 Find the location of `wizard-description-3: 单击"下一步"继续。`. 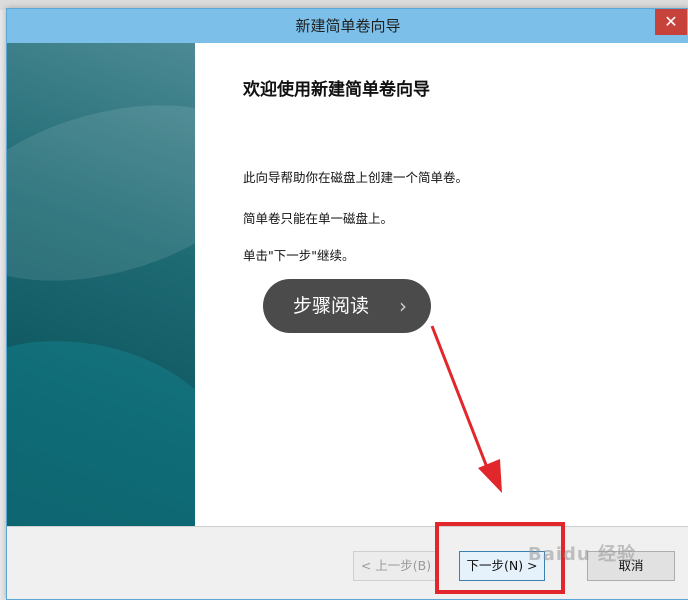

wizard-description-3: 单击"下一步"继续。 is located at coordinates (299, 255).